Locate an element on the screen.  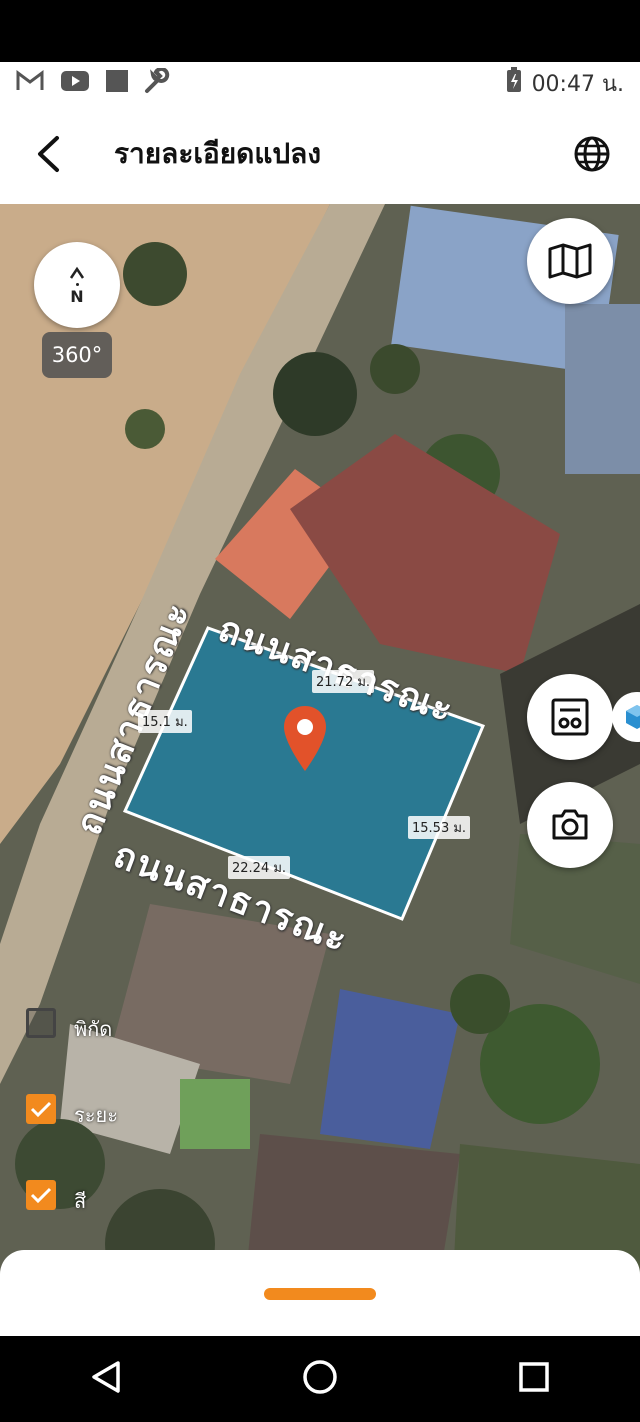
option-coordinates is located at coordinates (41, 1023).